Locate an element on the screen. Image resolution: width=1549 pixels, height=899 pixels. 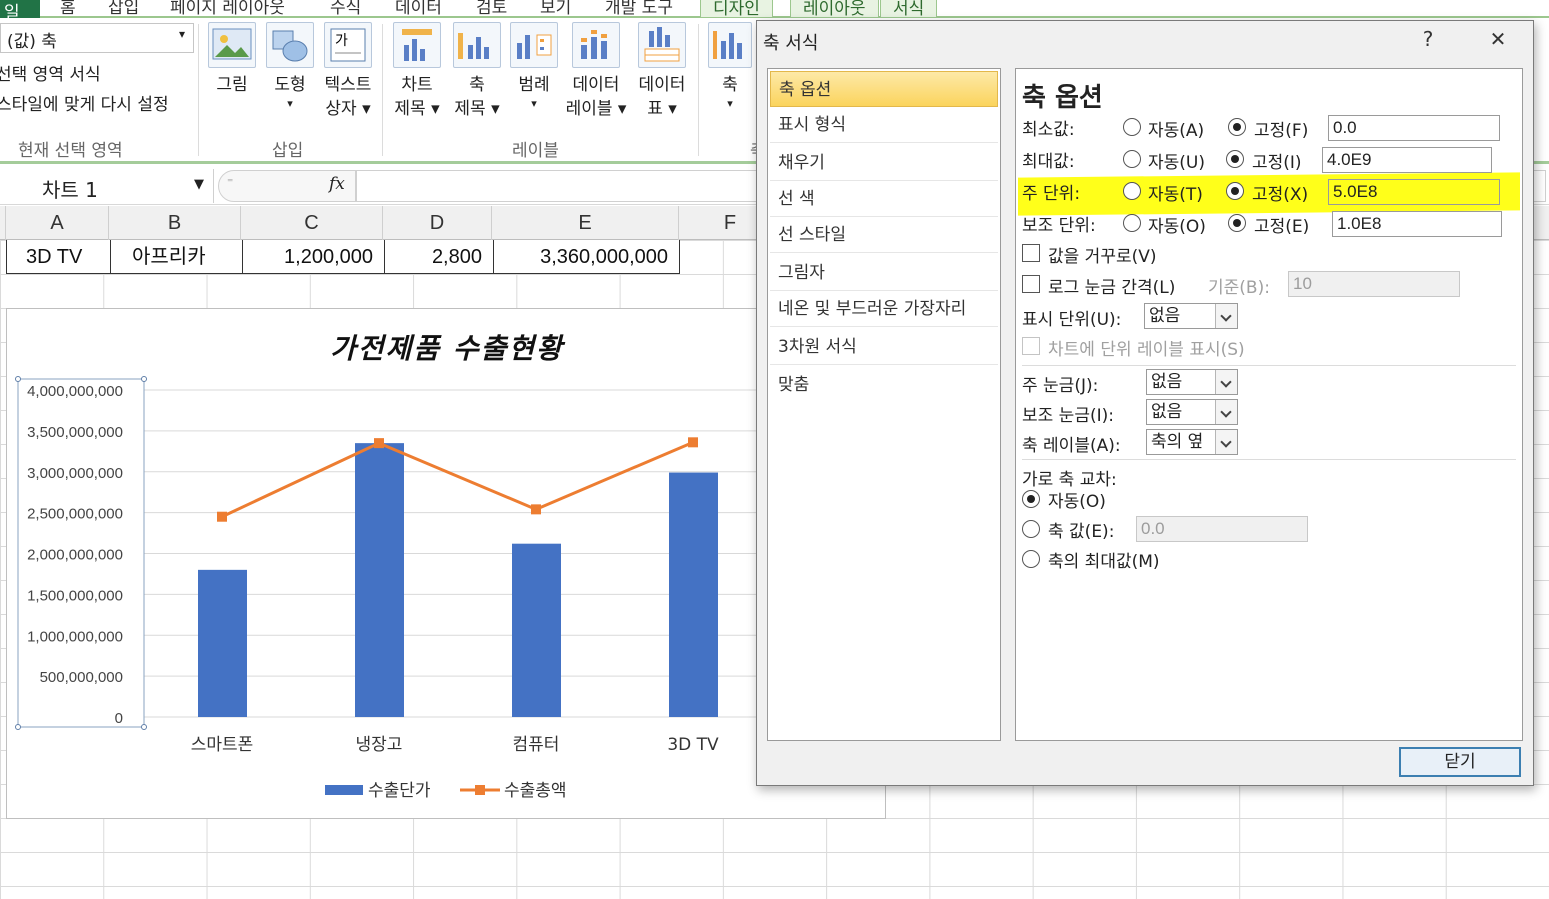
min-fixed-radio is located at coordinates (1237, 127).